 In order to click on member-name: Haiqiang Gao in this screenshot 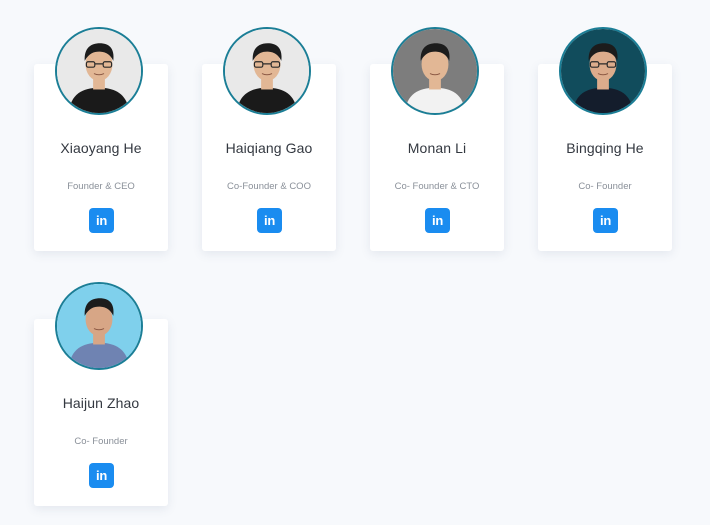, I will do `click(269, 148)`.